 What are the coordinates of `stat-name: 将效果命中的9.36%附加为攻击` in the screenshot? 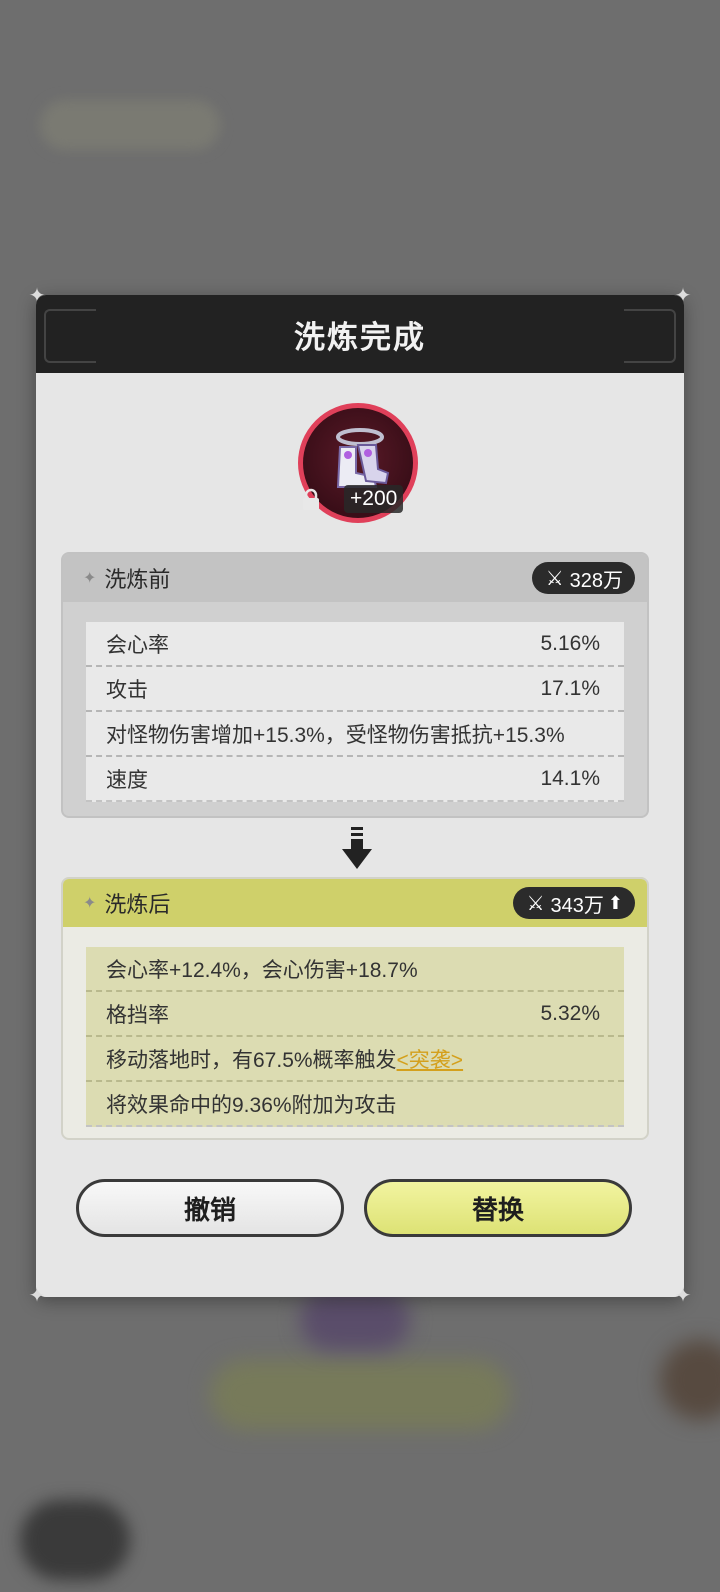 It's located at (251, 1105).